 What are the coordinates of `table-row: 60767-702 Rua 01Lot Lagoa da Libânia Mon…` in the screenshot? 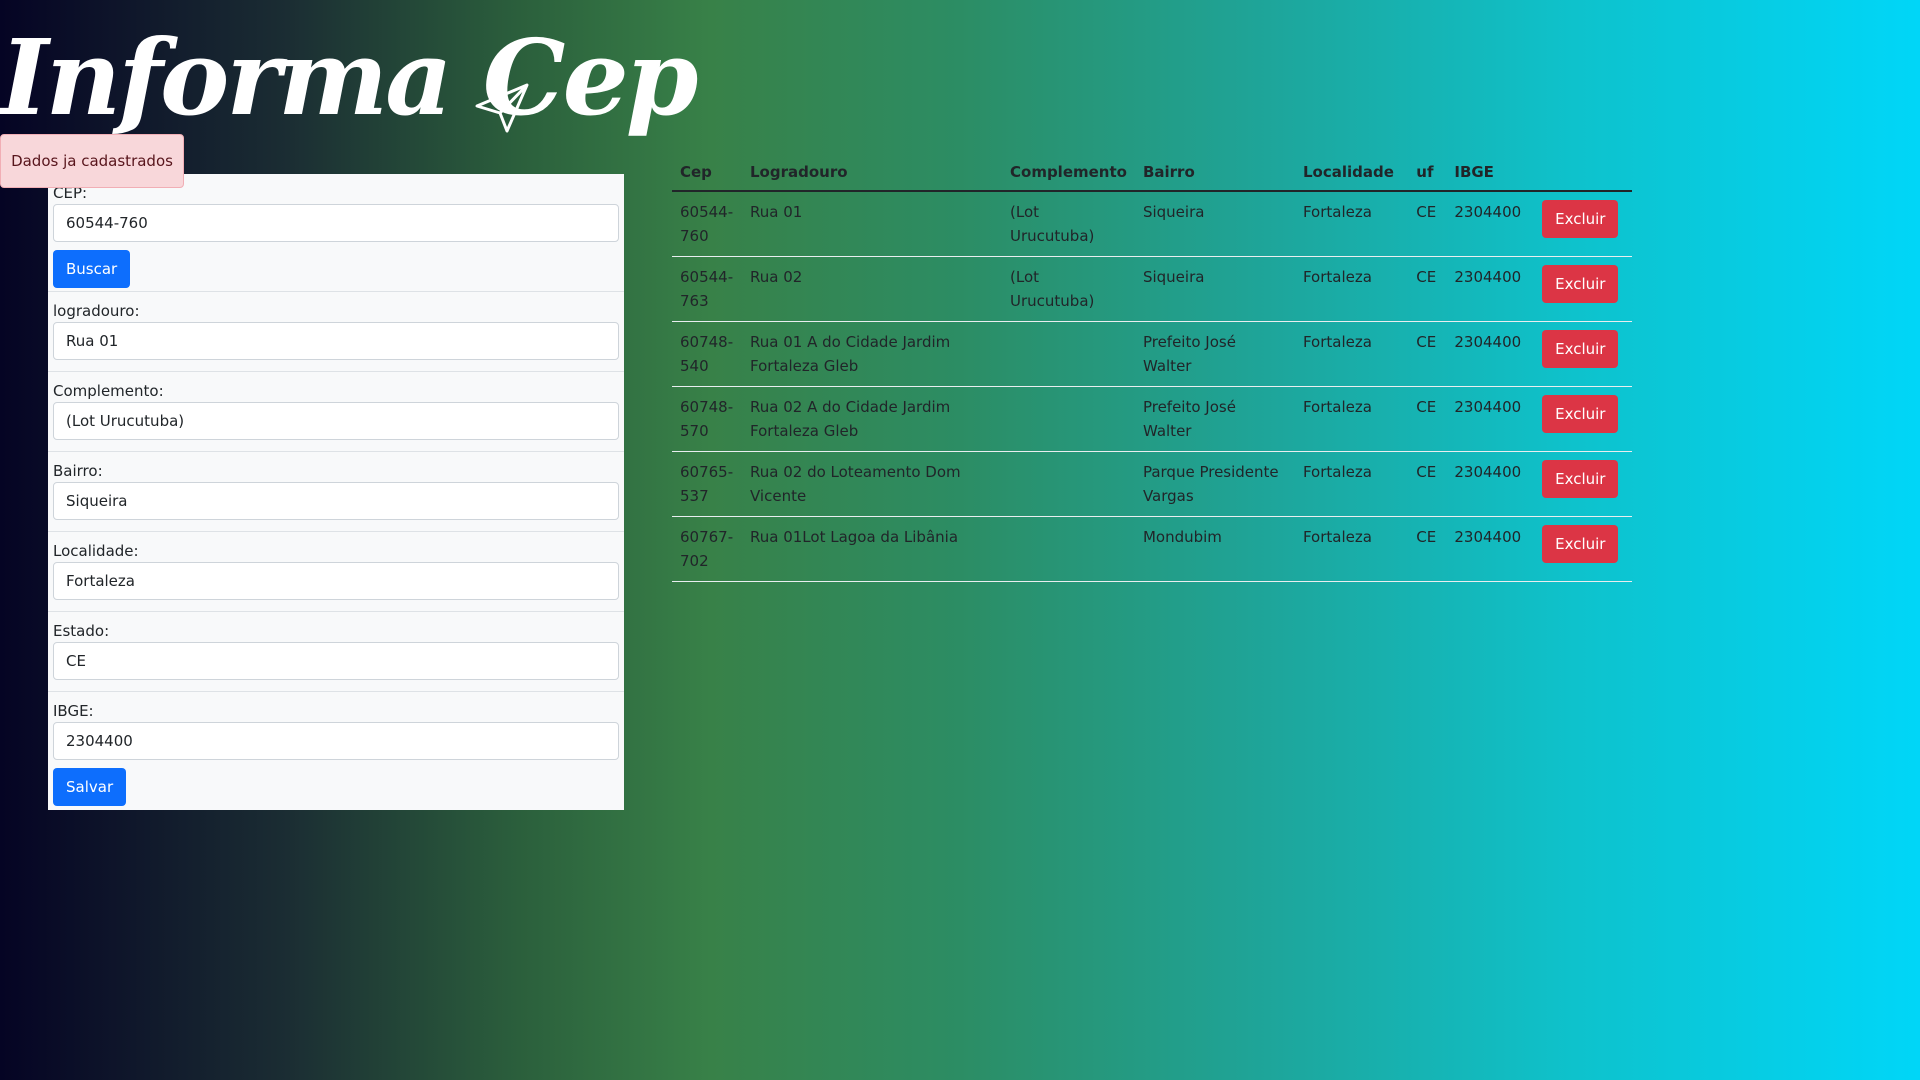 It's located at (1152, 549).